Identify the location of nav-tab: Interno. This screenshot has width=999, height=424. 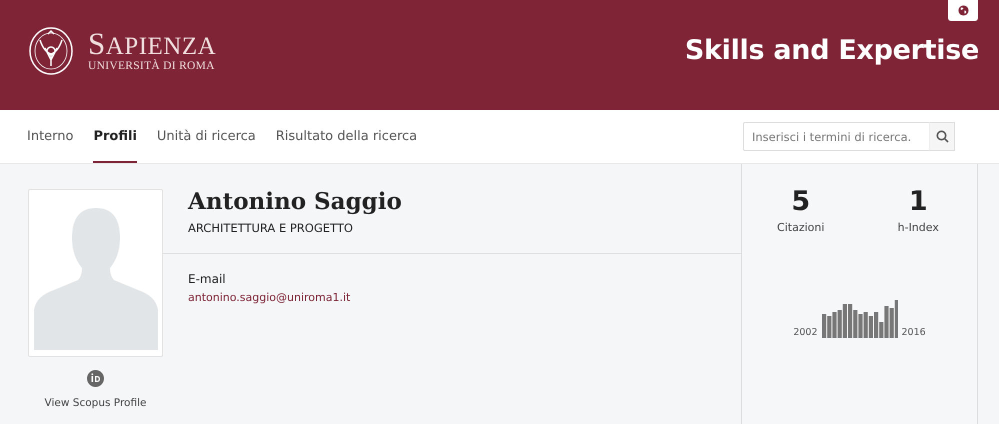
(50, 136).